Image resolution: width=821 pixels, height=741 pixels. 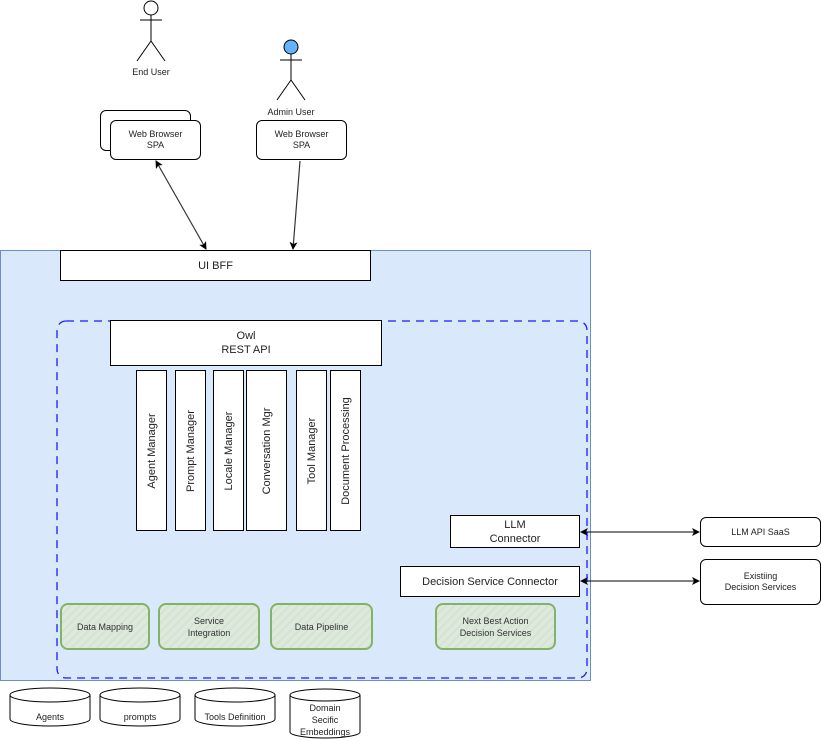 I want to click on locale-manager-label: Locale Manager, so click(x=228, y=450).